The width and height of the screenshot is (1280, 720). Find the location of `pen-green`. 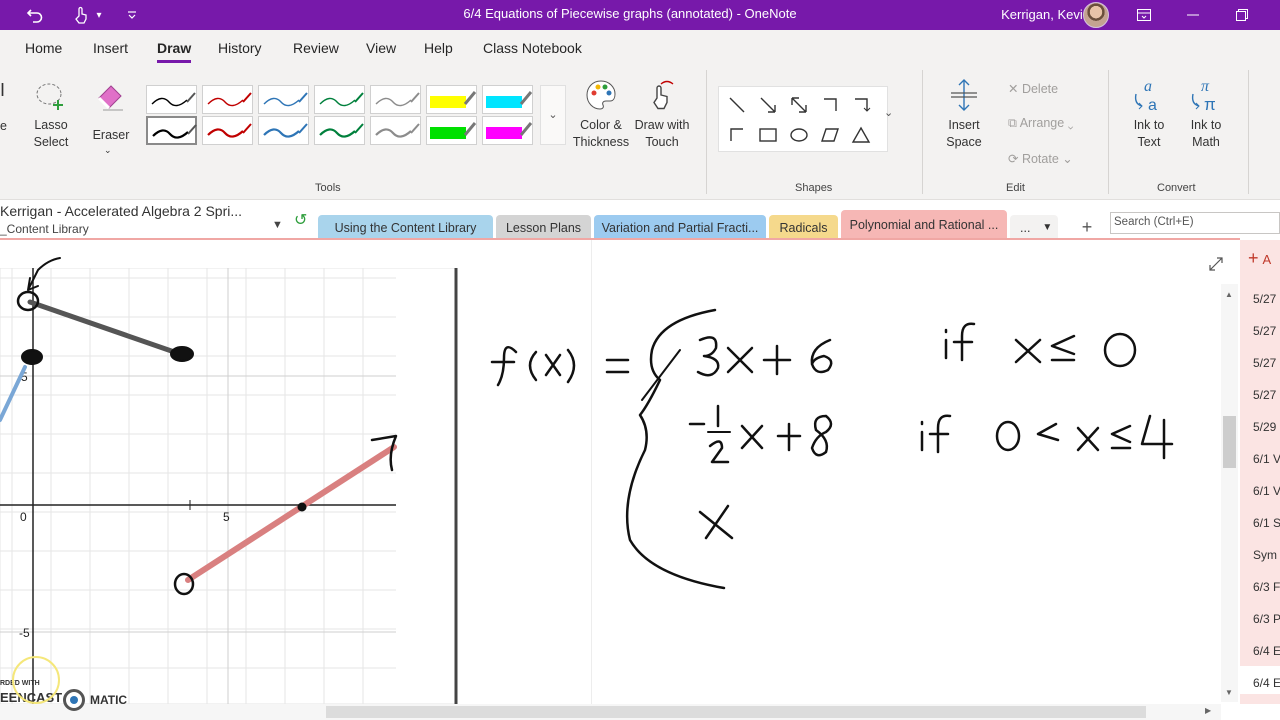

pen-green is located at coordinates (339, 99).